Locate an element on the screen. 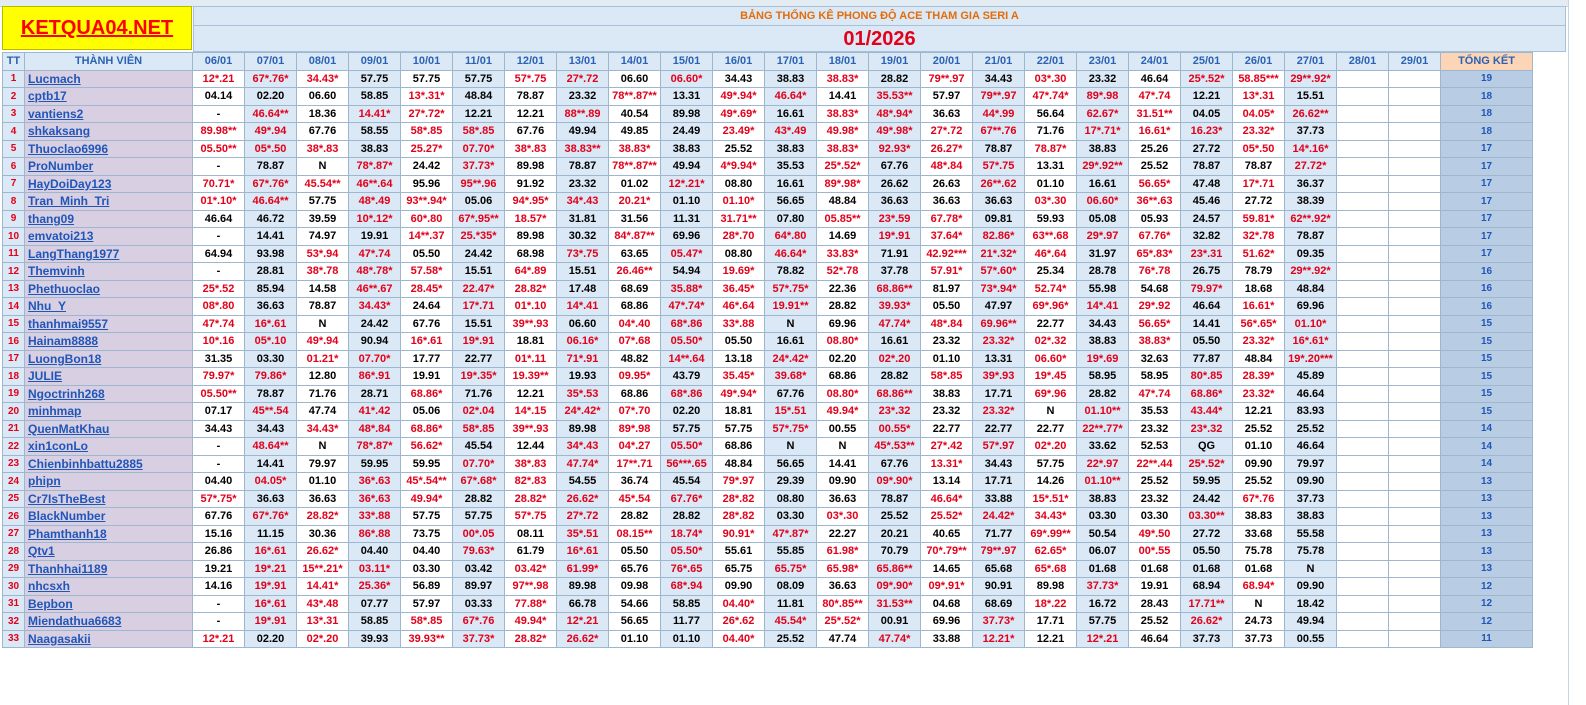 The width and height of the screenshot is (1586, 705). member-name-link: BlackNumber is located at coordinates (108, 516).